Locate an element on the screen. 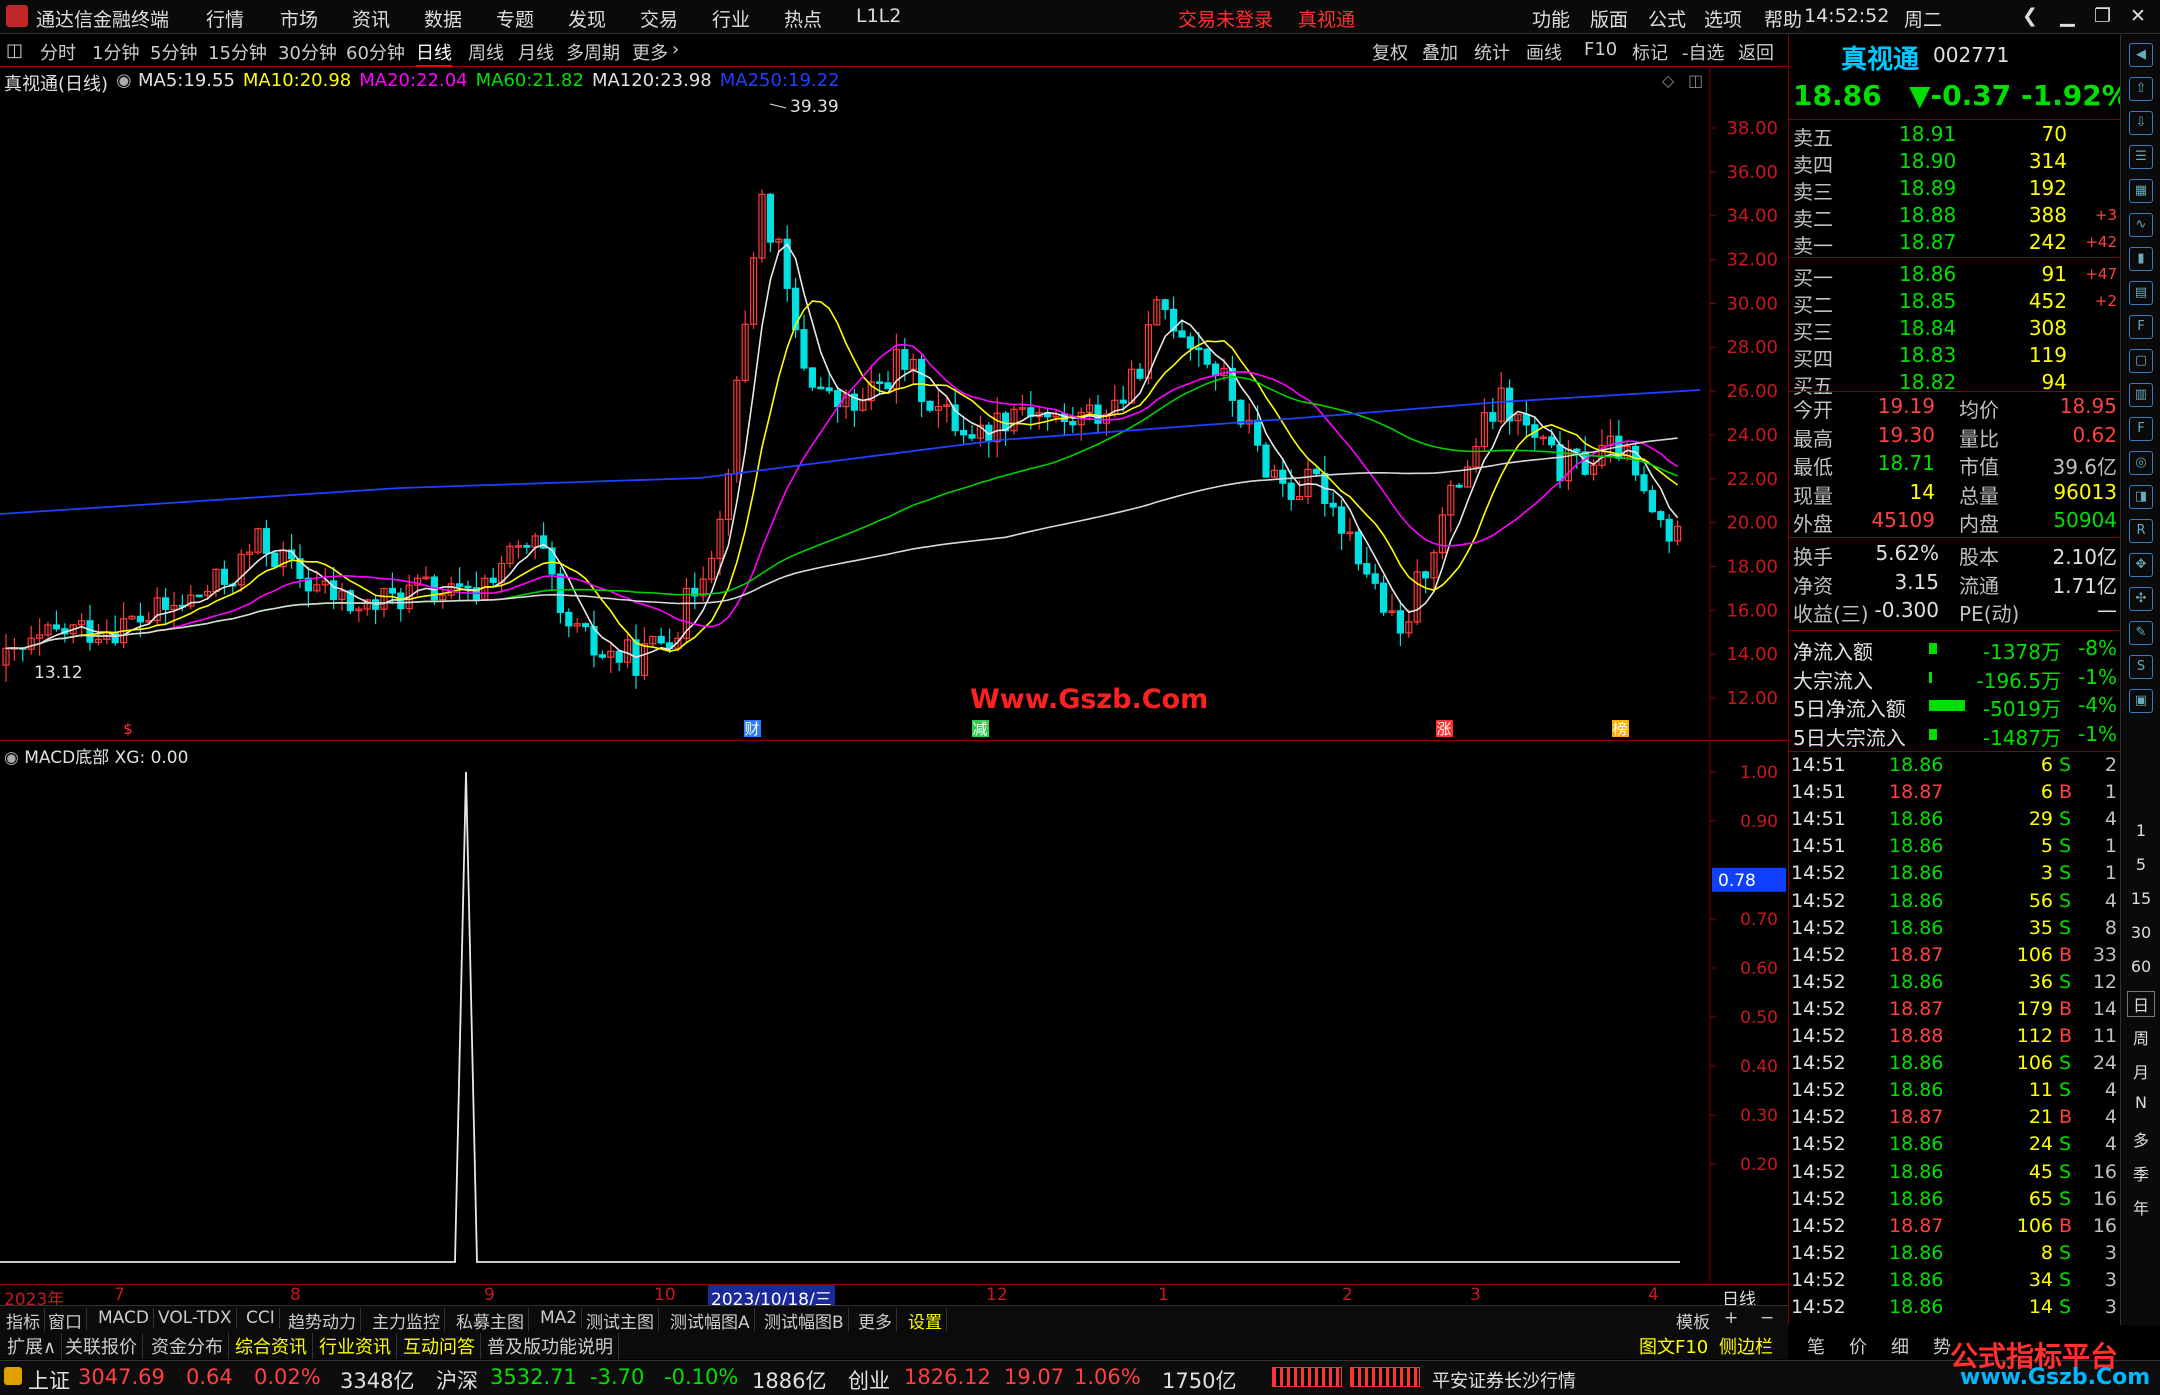 This screenshot has height=1395, width=2160. side-tab-0: 图文F10 is located at coordinates (1673, 1346).